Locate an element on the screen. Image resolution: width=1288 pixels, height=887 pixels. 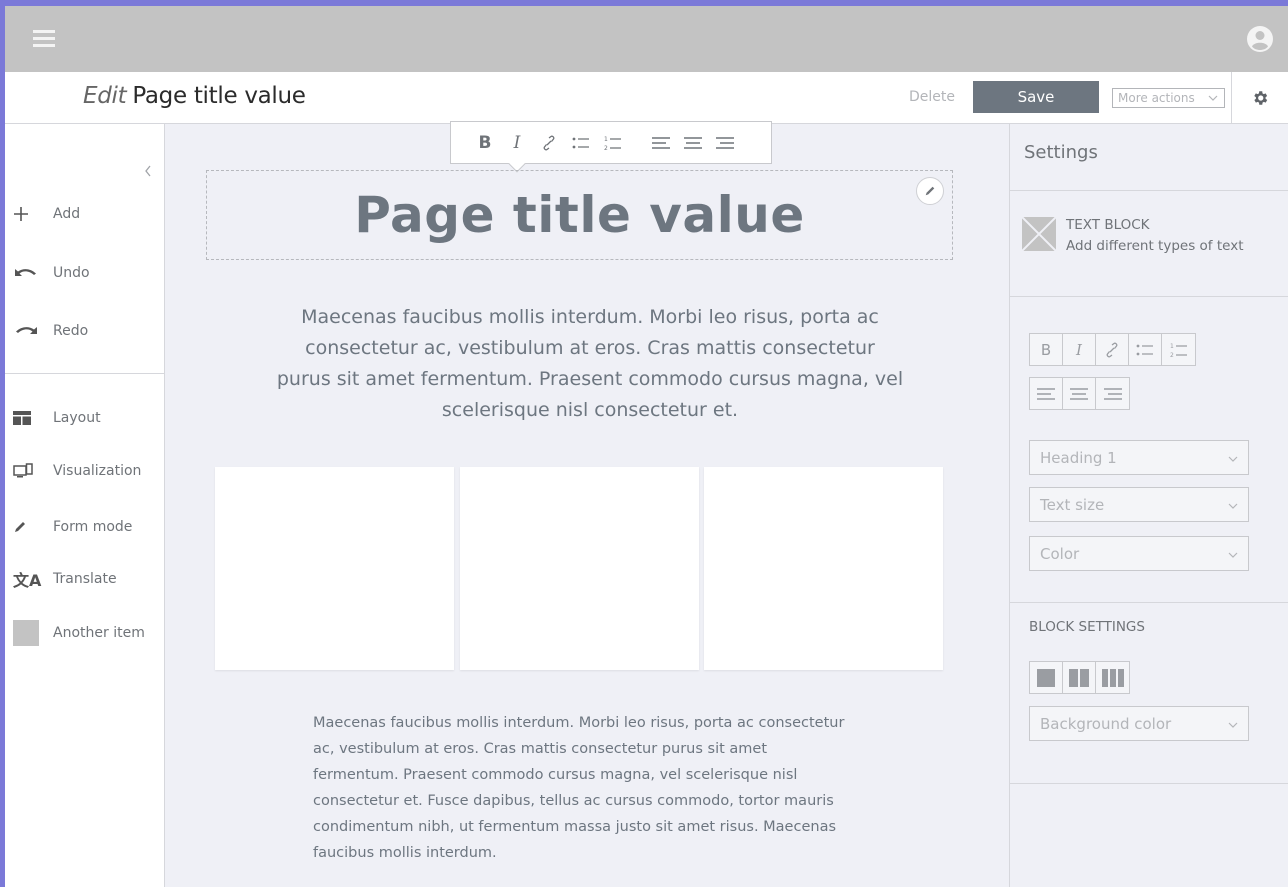
more-actions-label: More actions is located at coordinates (1156, 98).